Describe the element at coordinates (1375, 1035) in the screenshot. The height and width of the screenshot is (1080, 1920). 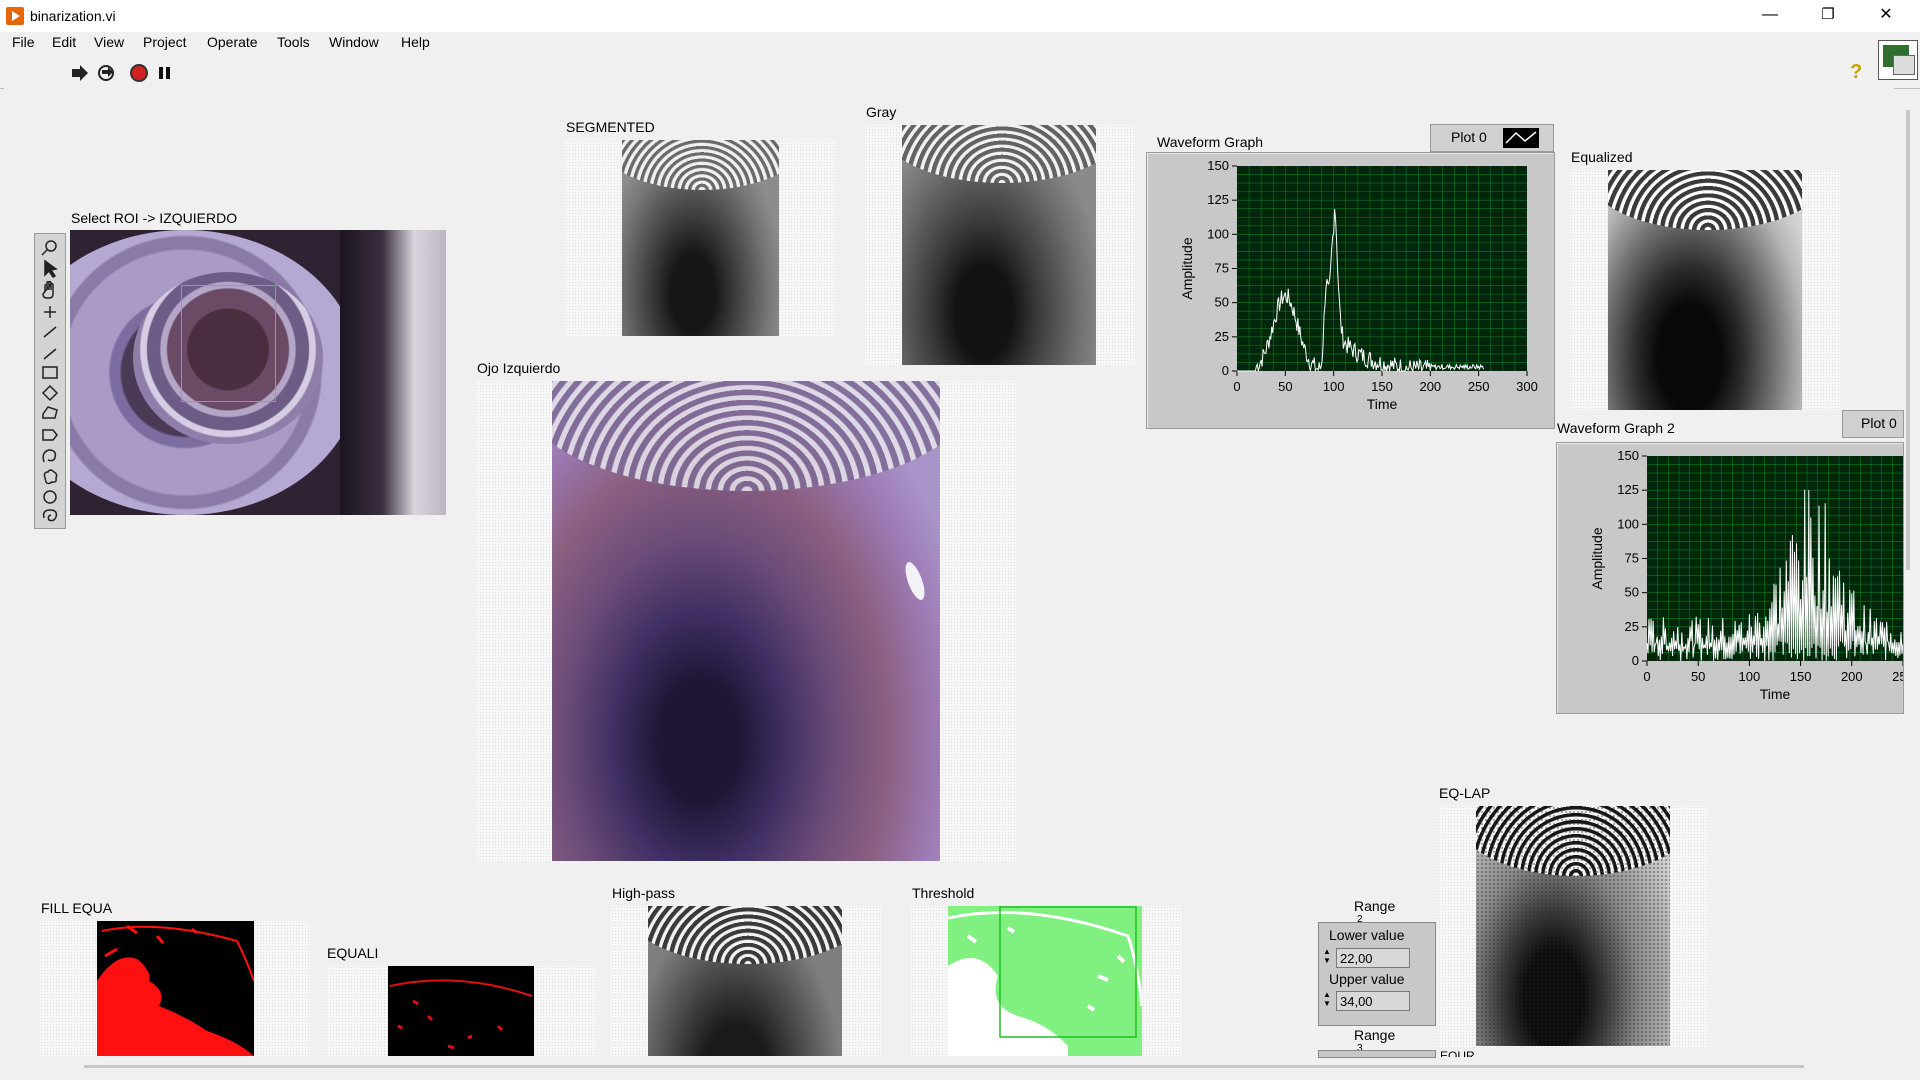
I see `range-3-label: Range` at that location.